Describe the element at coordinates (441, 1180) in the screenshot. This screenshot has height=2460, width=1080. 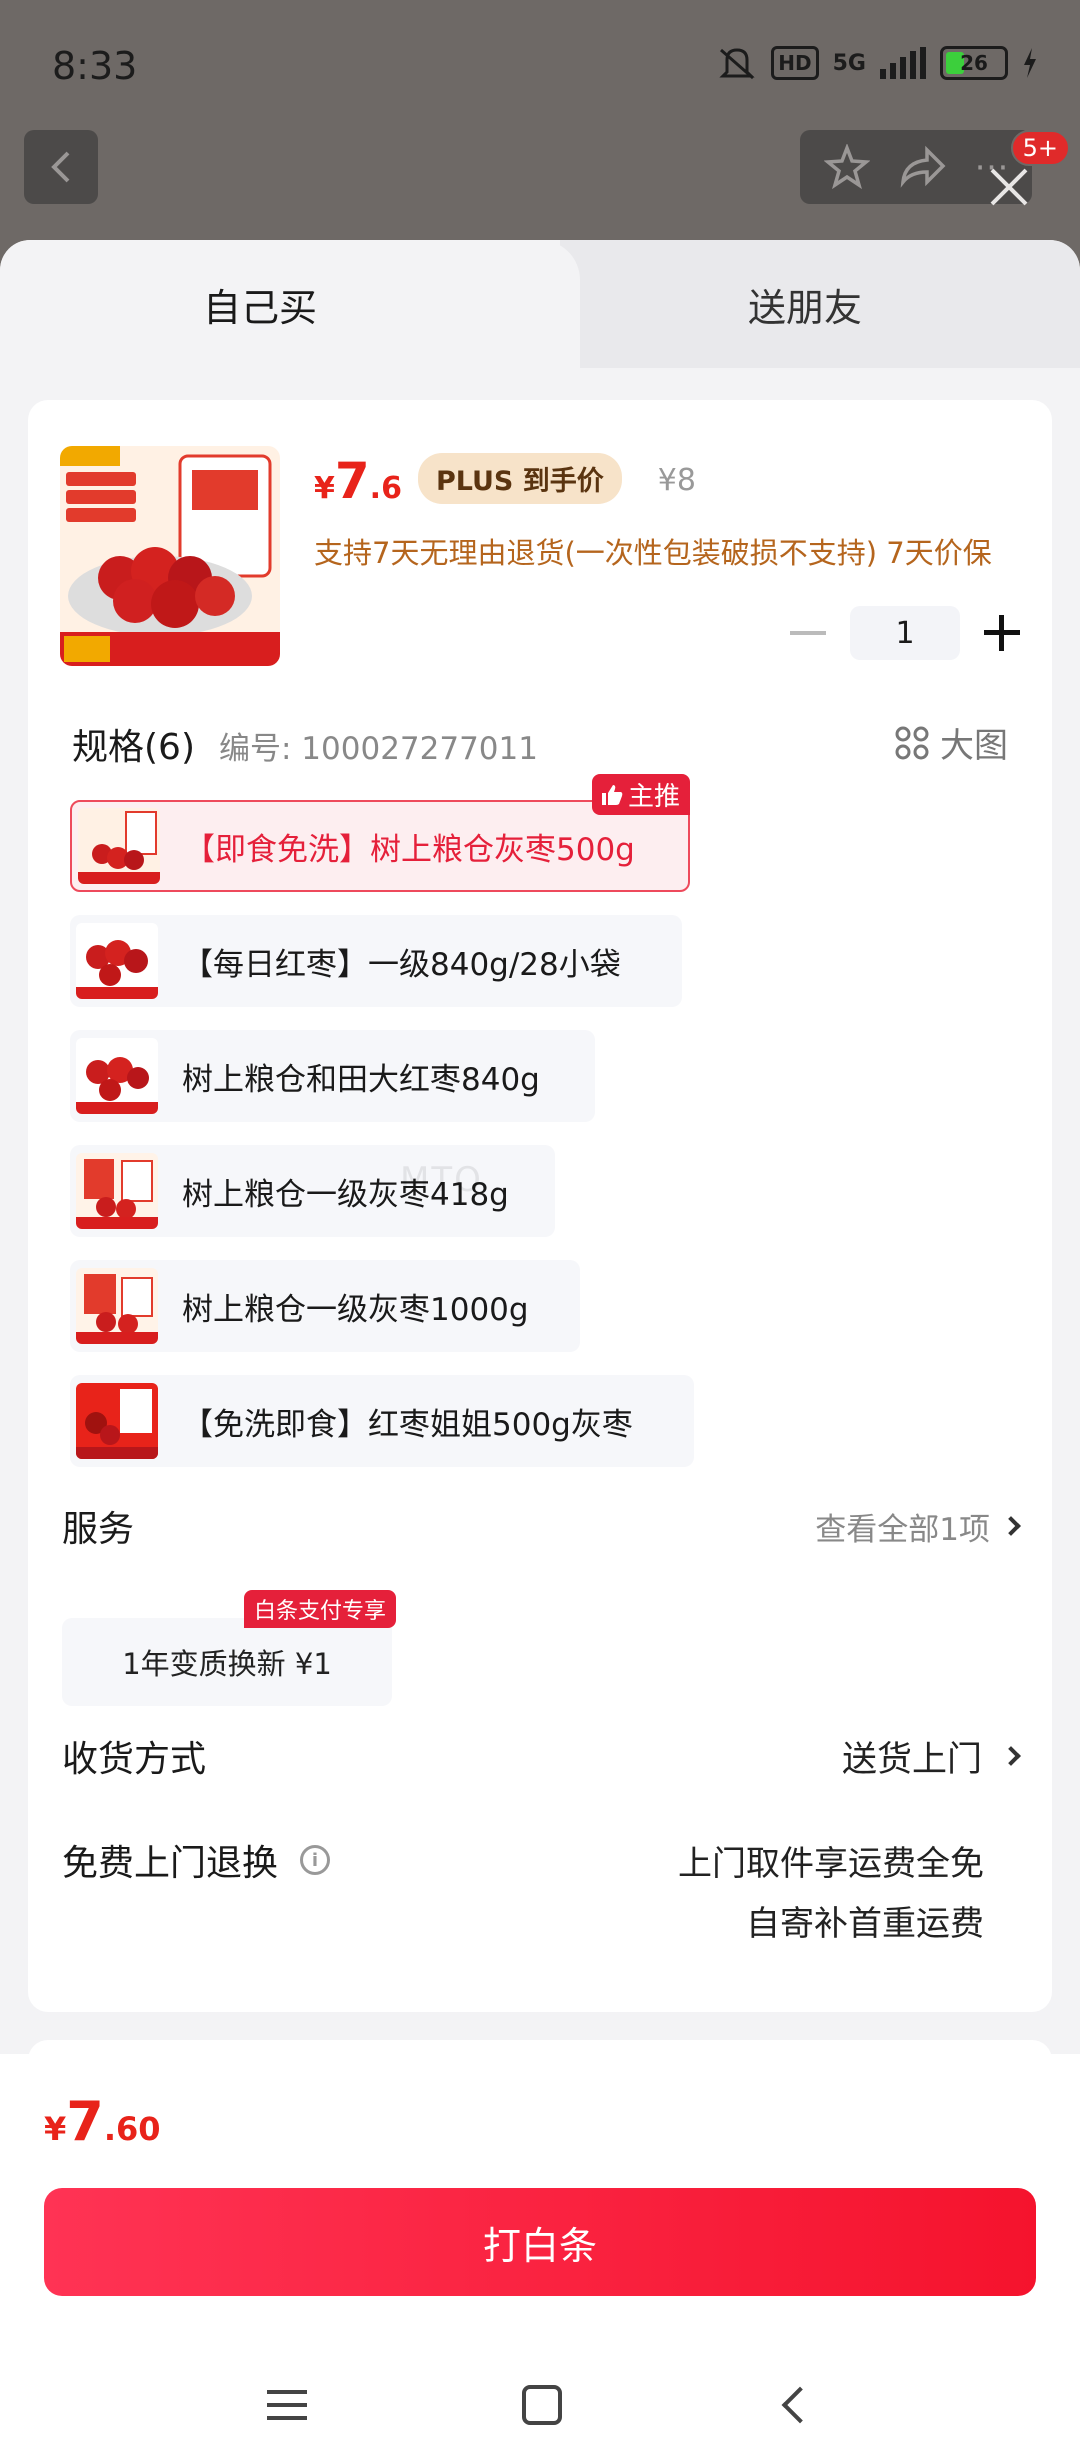
I see `watermark: MTO` at that location.